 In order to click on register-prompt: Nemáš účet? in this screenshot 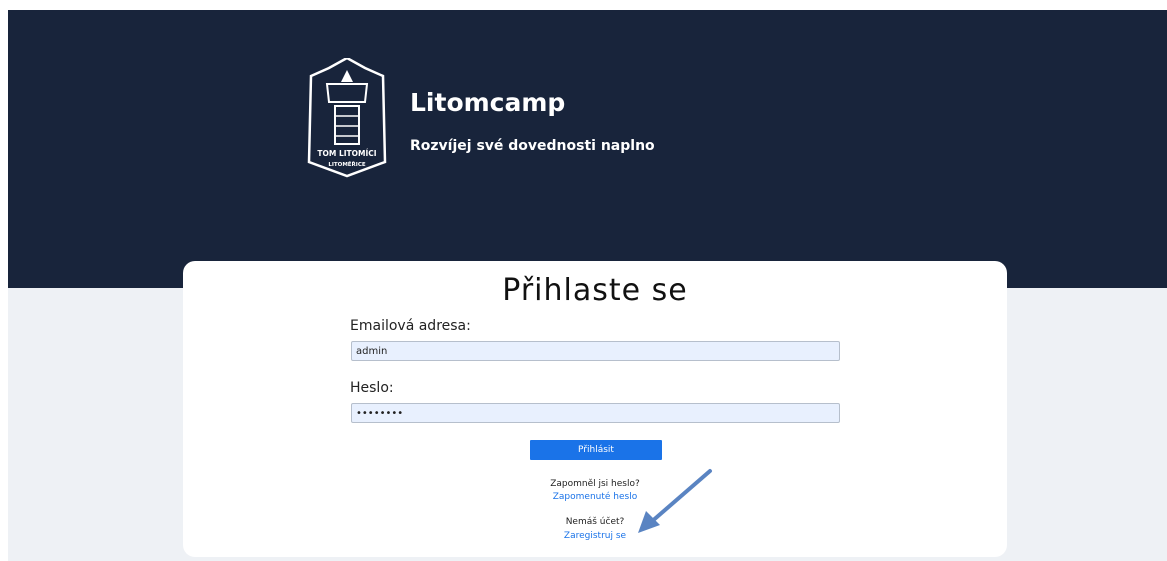, I will do `click(595, 522)`.